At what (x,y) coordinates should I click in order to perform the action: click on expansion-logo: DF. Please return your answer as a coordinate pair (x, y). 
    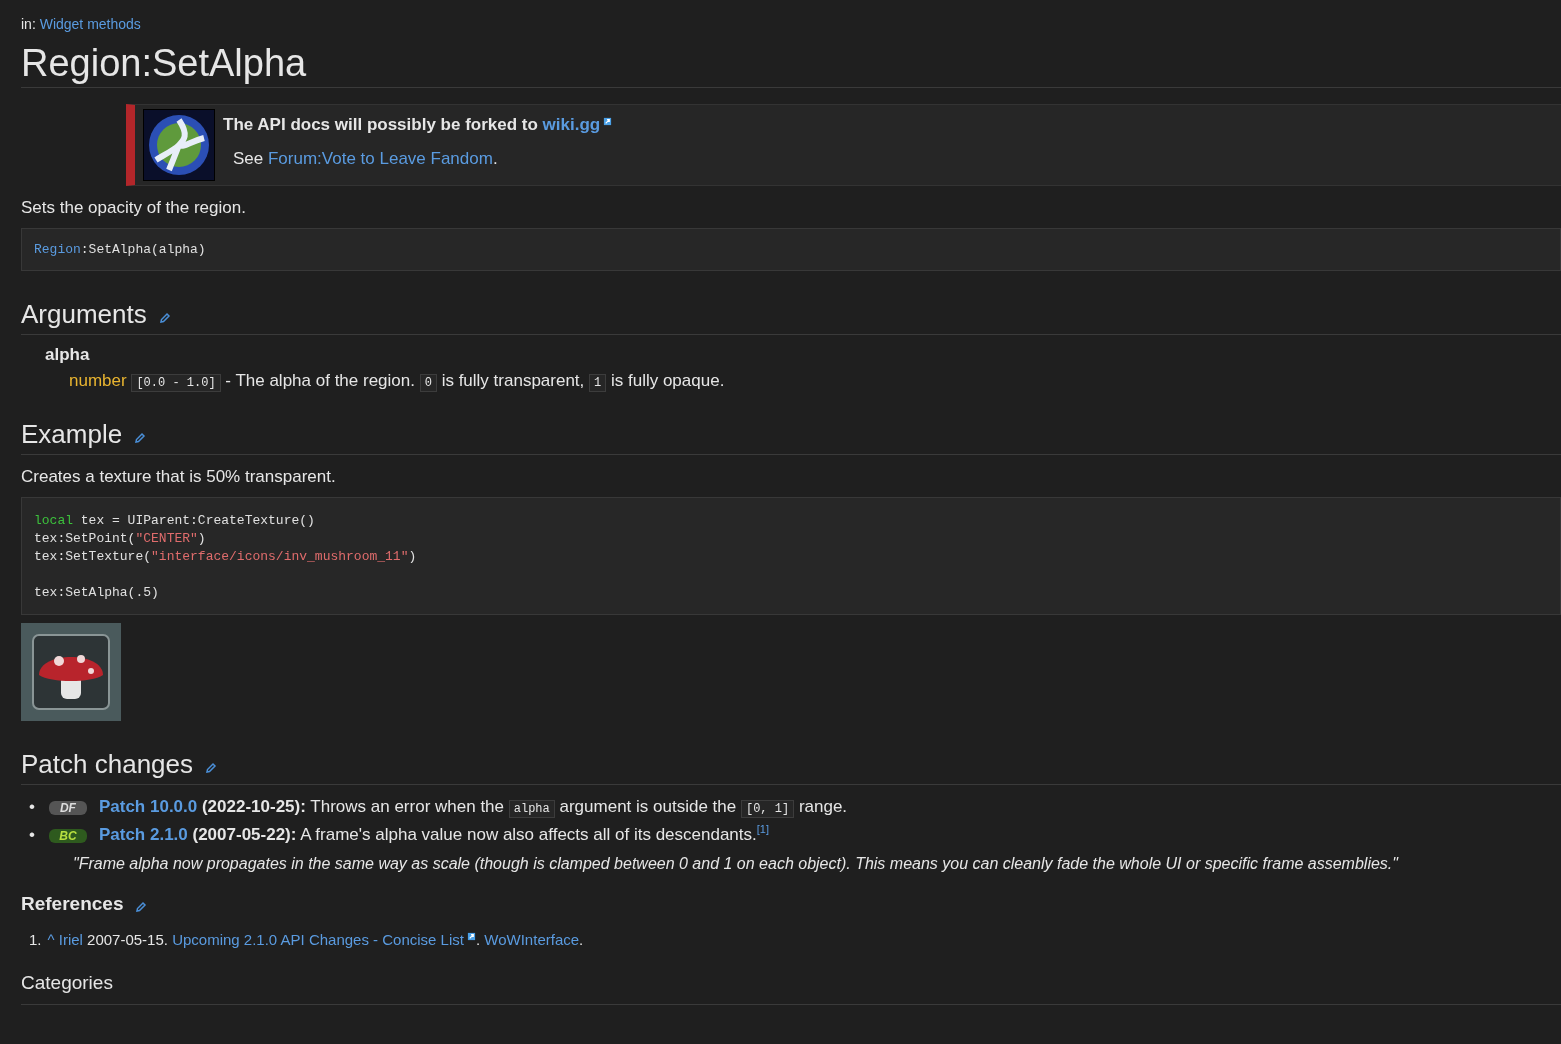
    Looking at the image, I should click on (67, 808).